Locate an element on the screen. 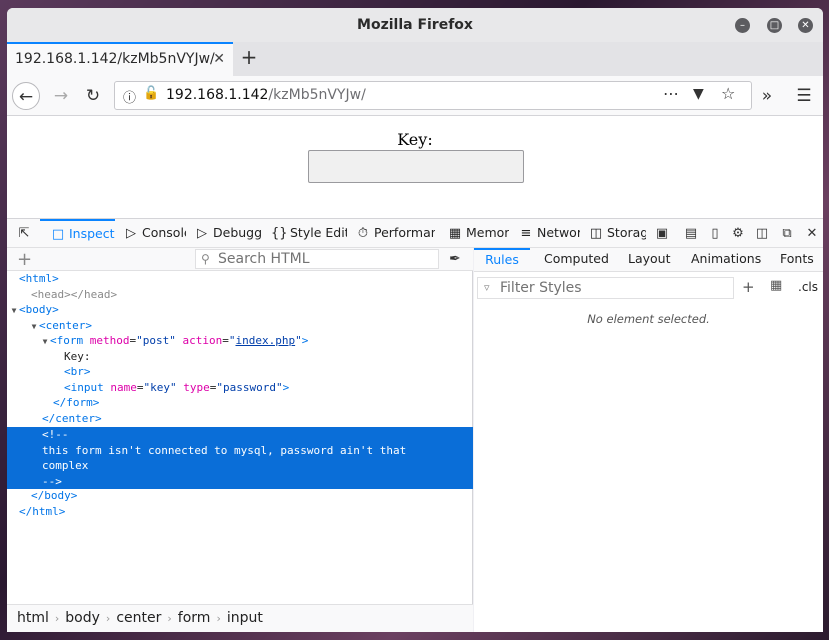 This screenshot has height=640, width=829. bookmark-star-icon: ☆ is located at coordinates (728, 93).